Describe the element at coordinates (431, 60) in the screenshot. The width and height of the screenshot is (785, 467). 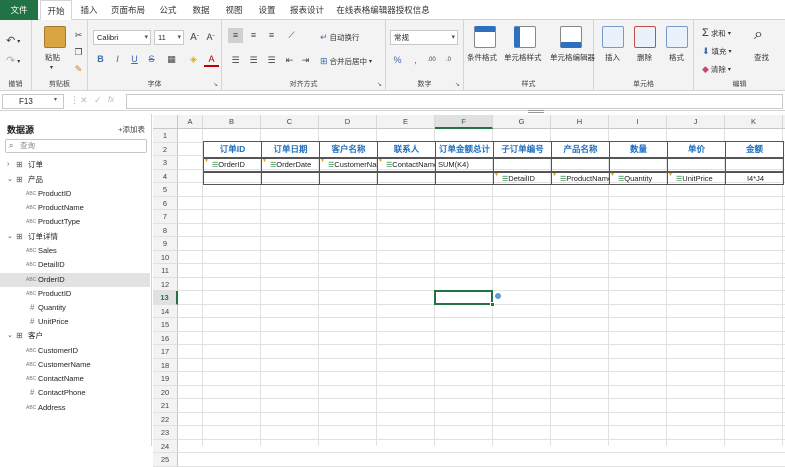
I see `increase-decimal-icon: .00` at that location.